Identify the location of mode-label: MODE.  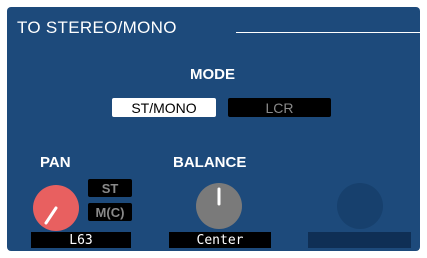
(212, 74).